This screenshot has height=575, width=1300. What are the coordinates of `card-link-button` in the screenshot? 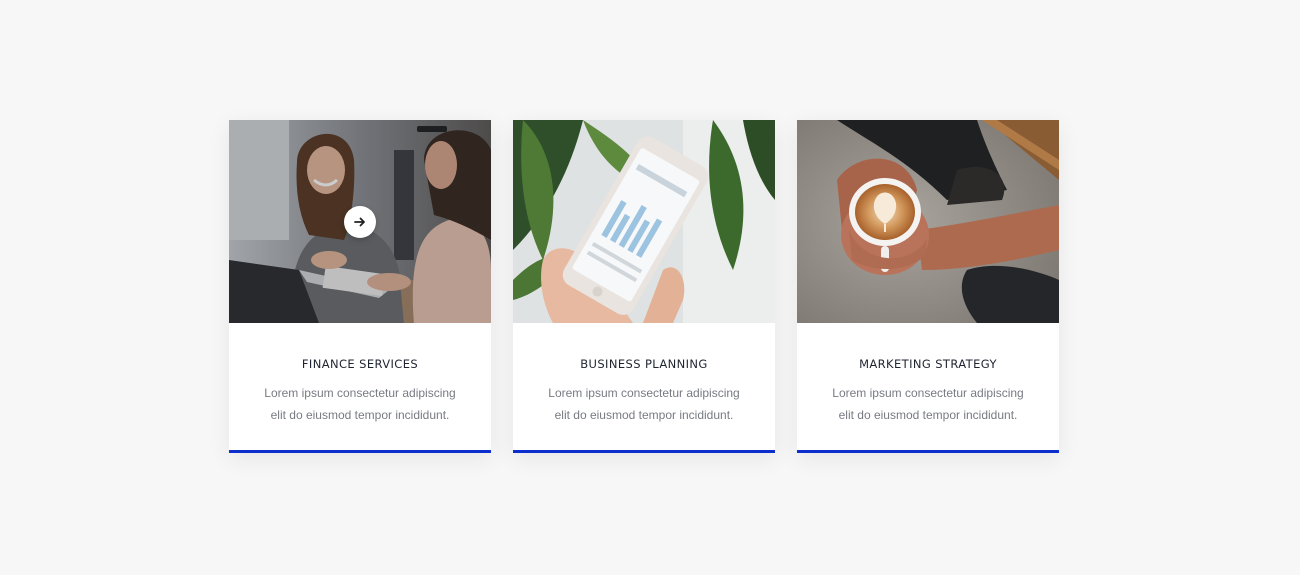 It's located at (360, 222).